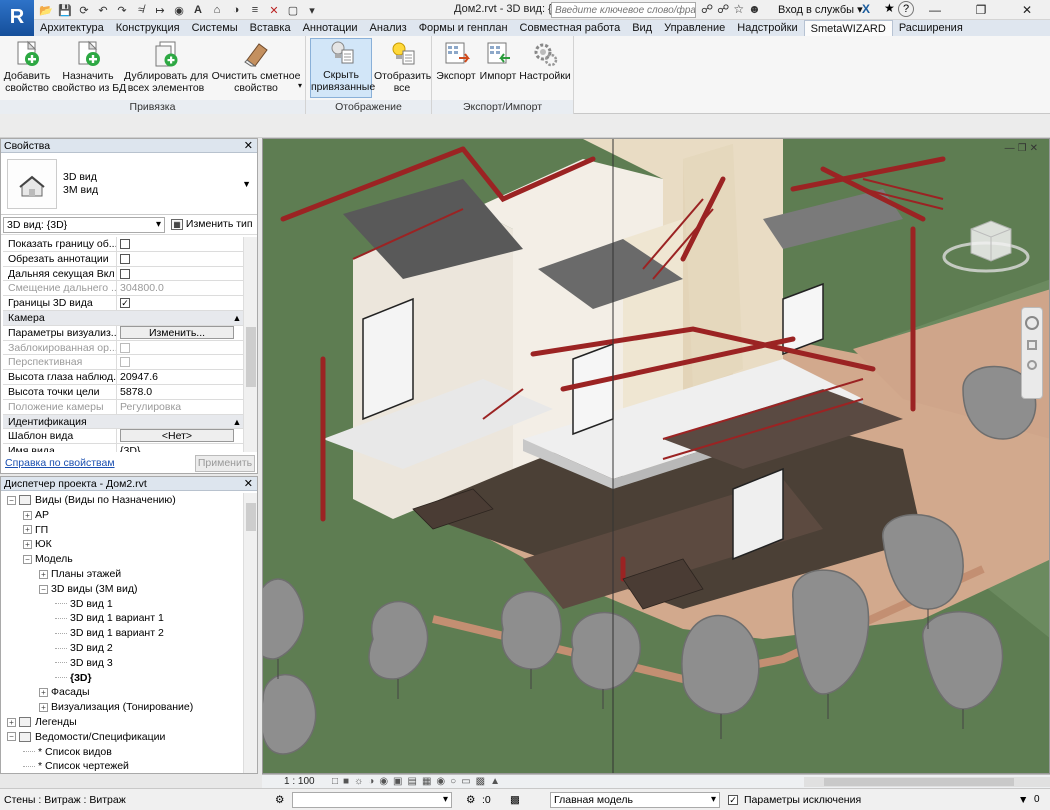 The height and width of the screenshot is (810, 1050). What do you see at coordinates (397, 781) in the screenshot?
I see `crop-view-icon: ▣` at bounding box center [397, 781].